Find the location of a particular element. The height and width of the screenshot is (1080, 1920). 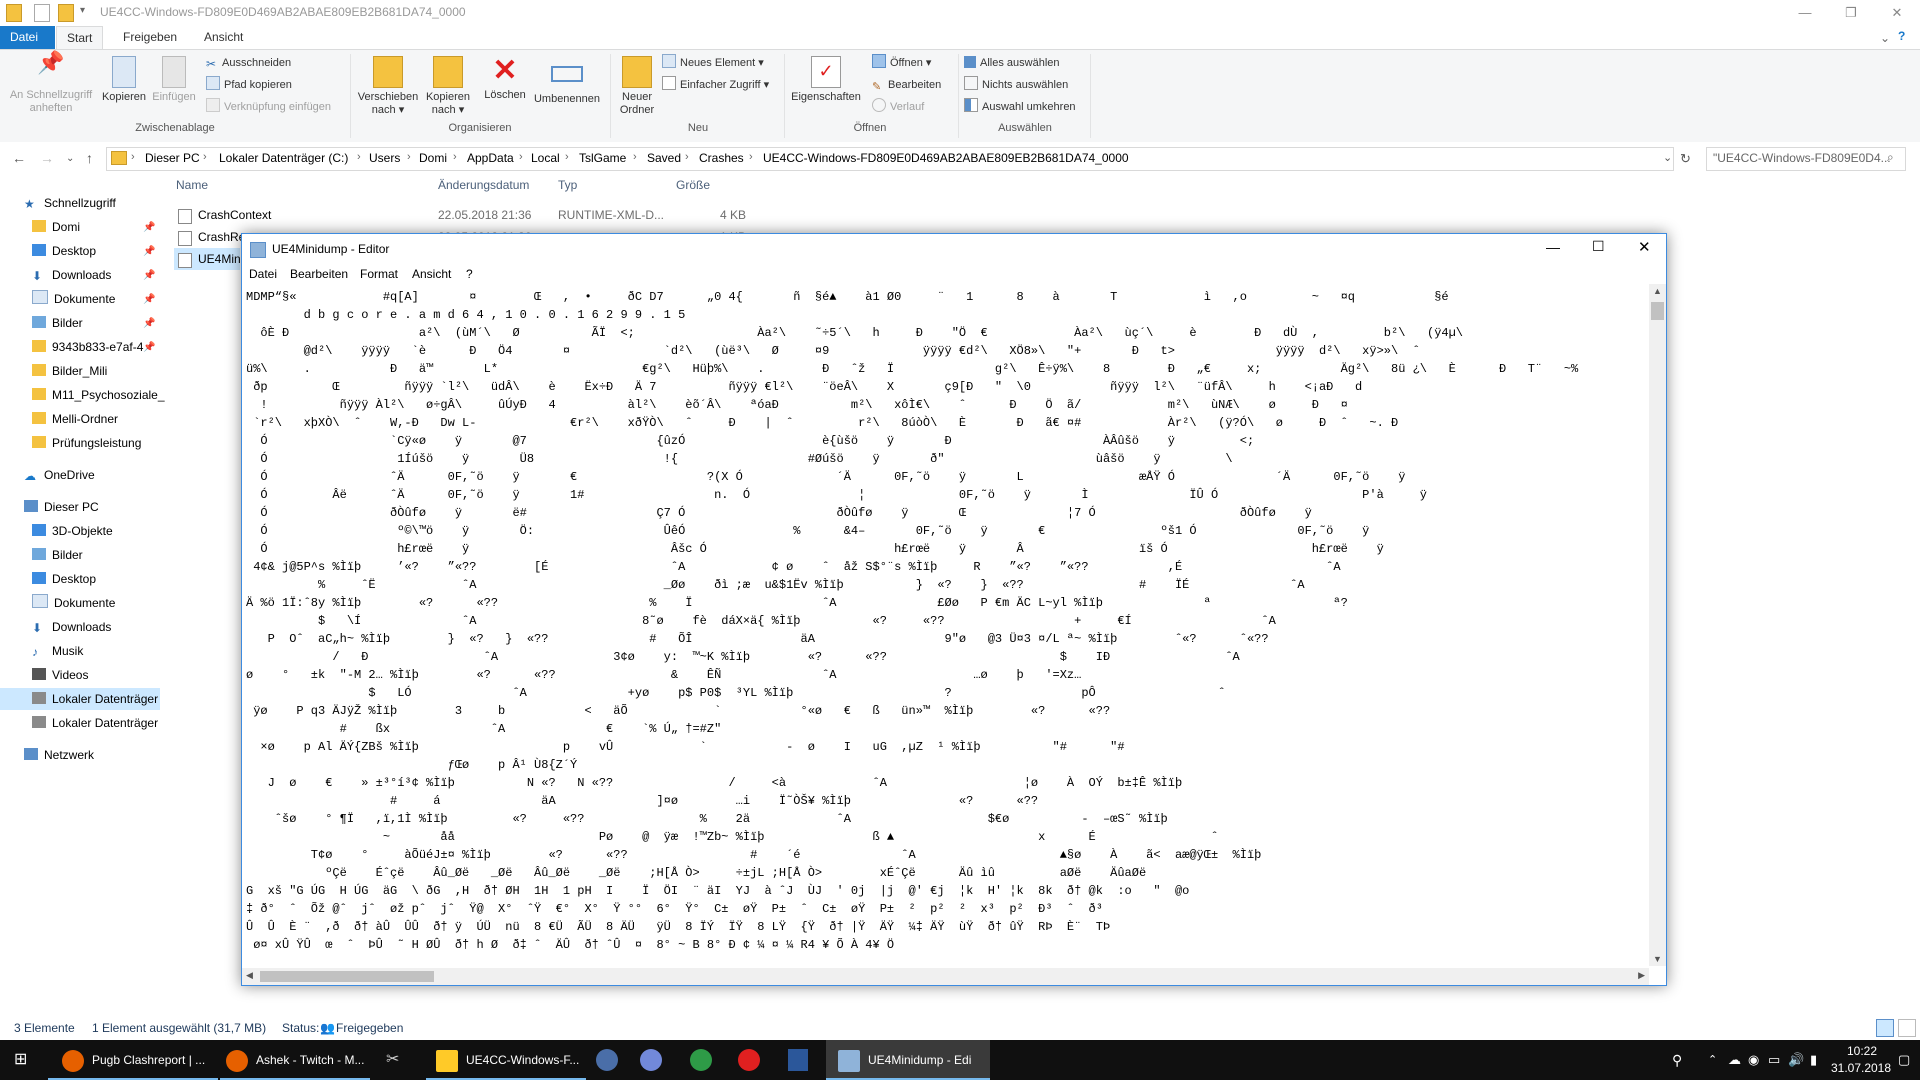

open-button: Öffnen ▾ is located at coordinates (901, 63).